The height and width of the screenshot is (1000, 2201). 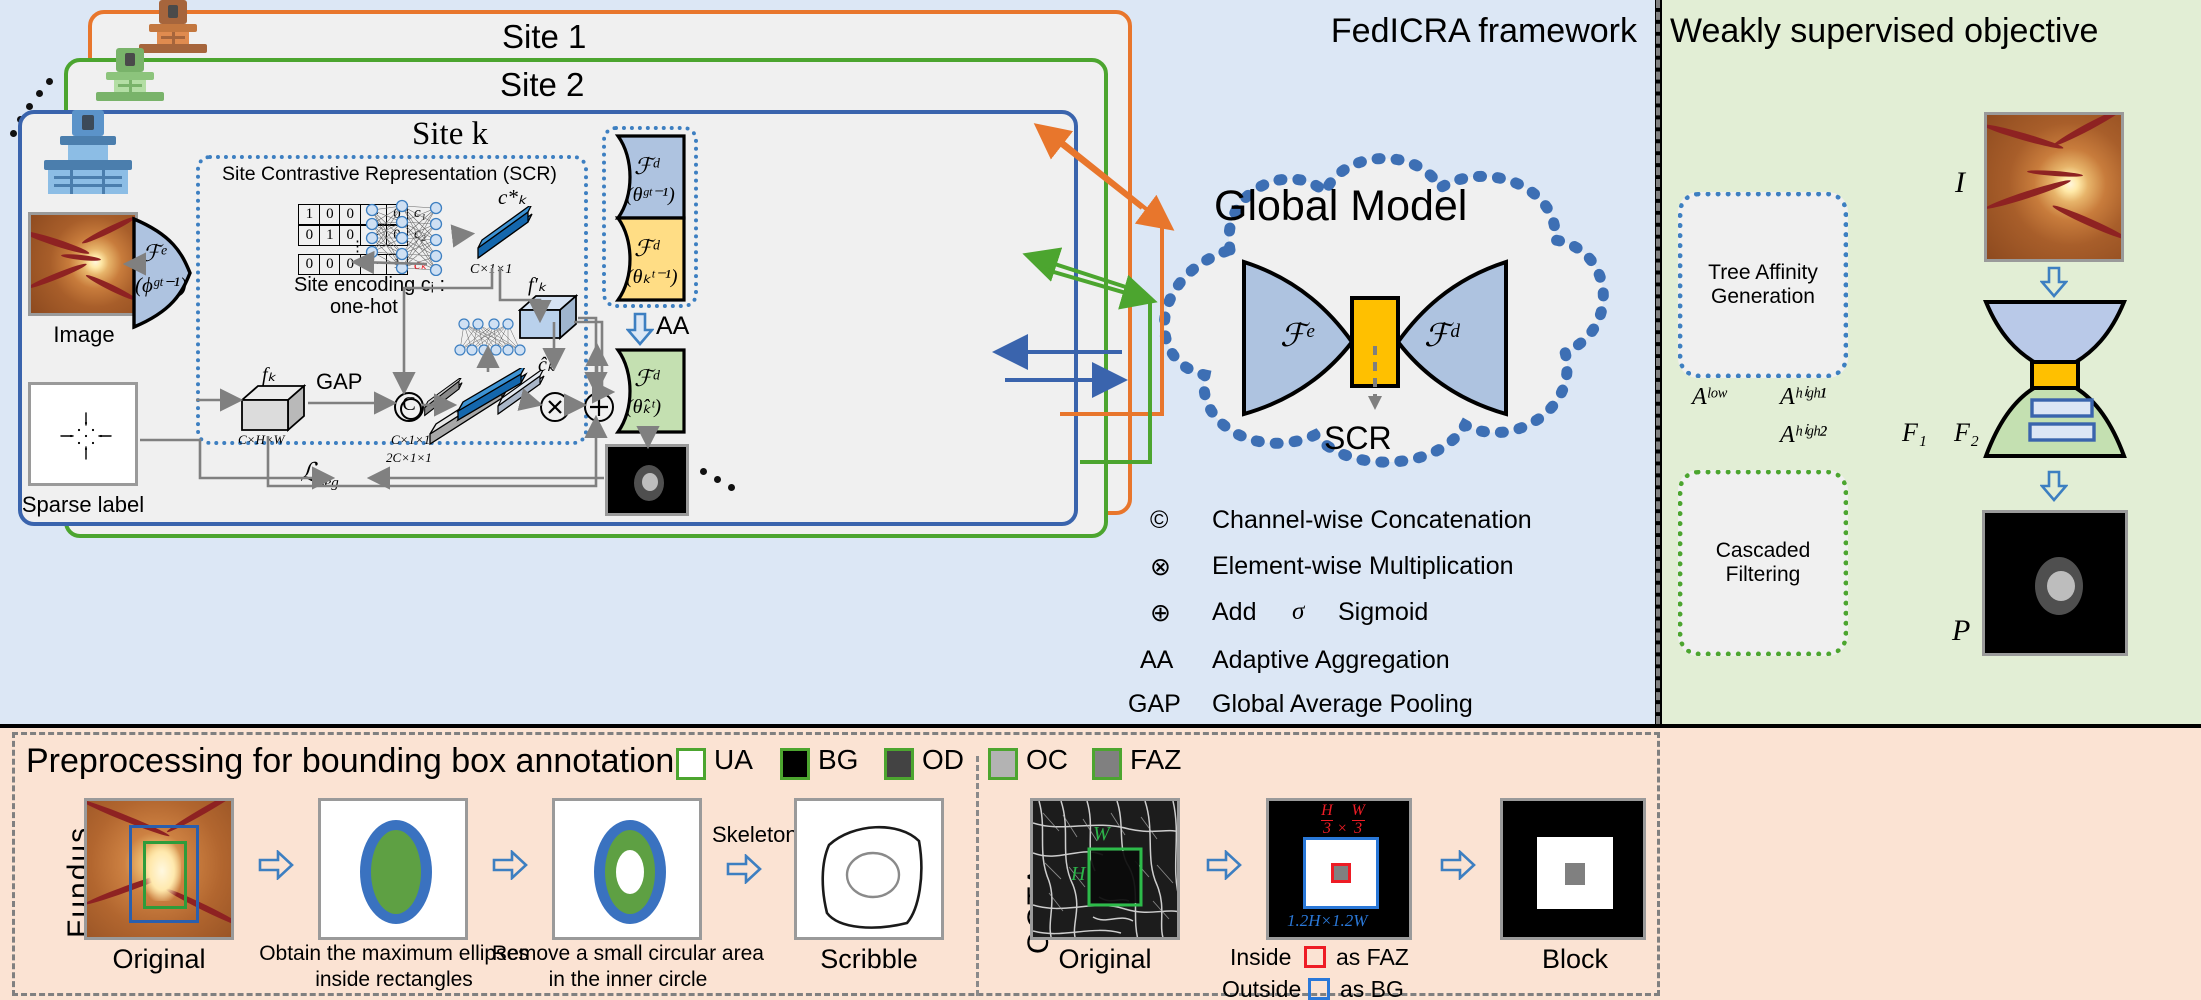 What do you see at coordinates (869, 959) in the screenshot?
I see `fundus-step4-caption: Scribble` at bounding box center [869, 959].